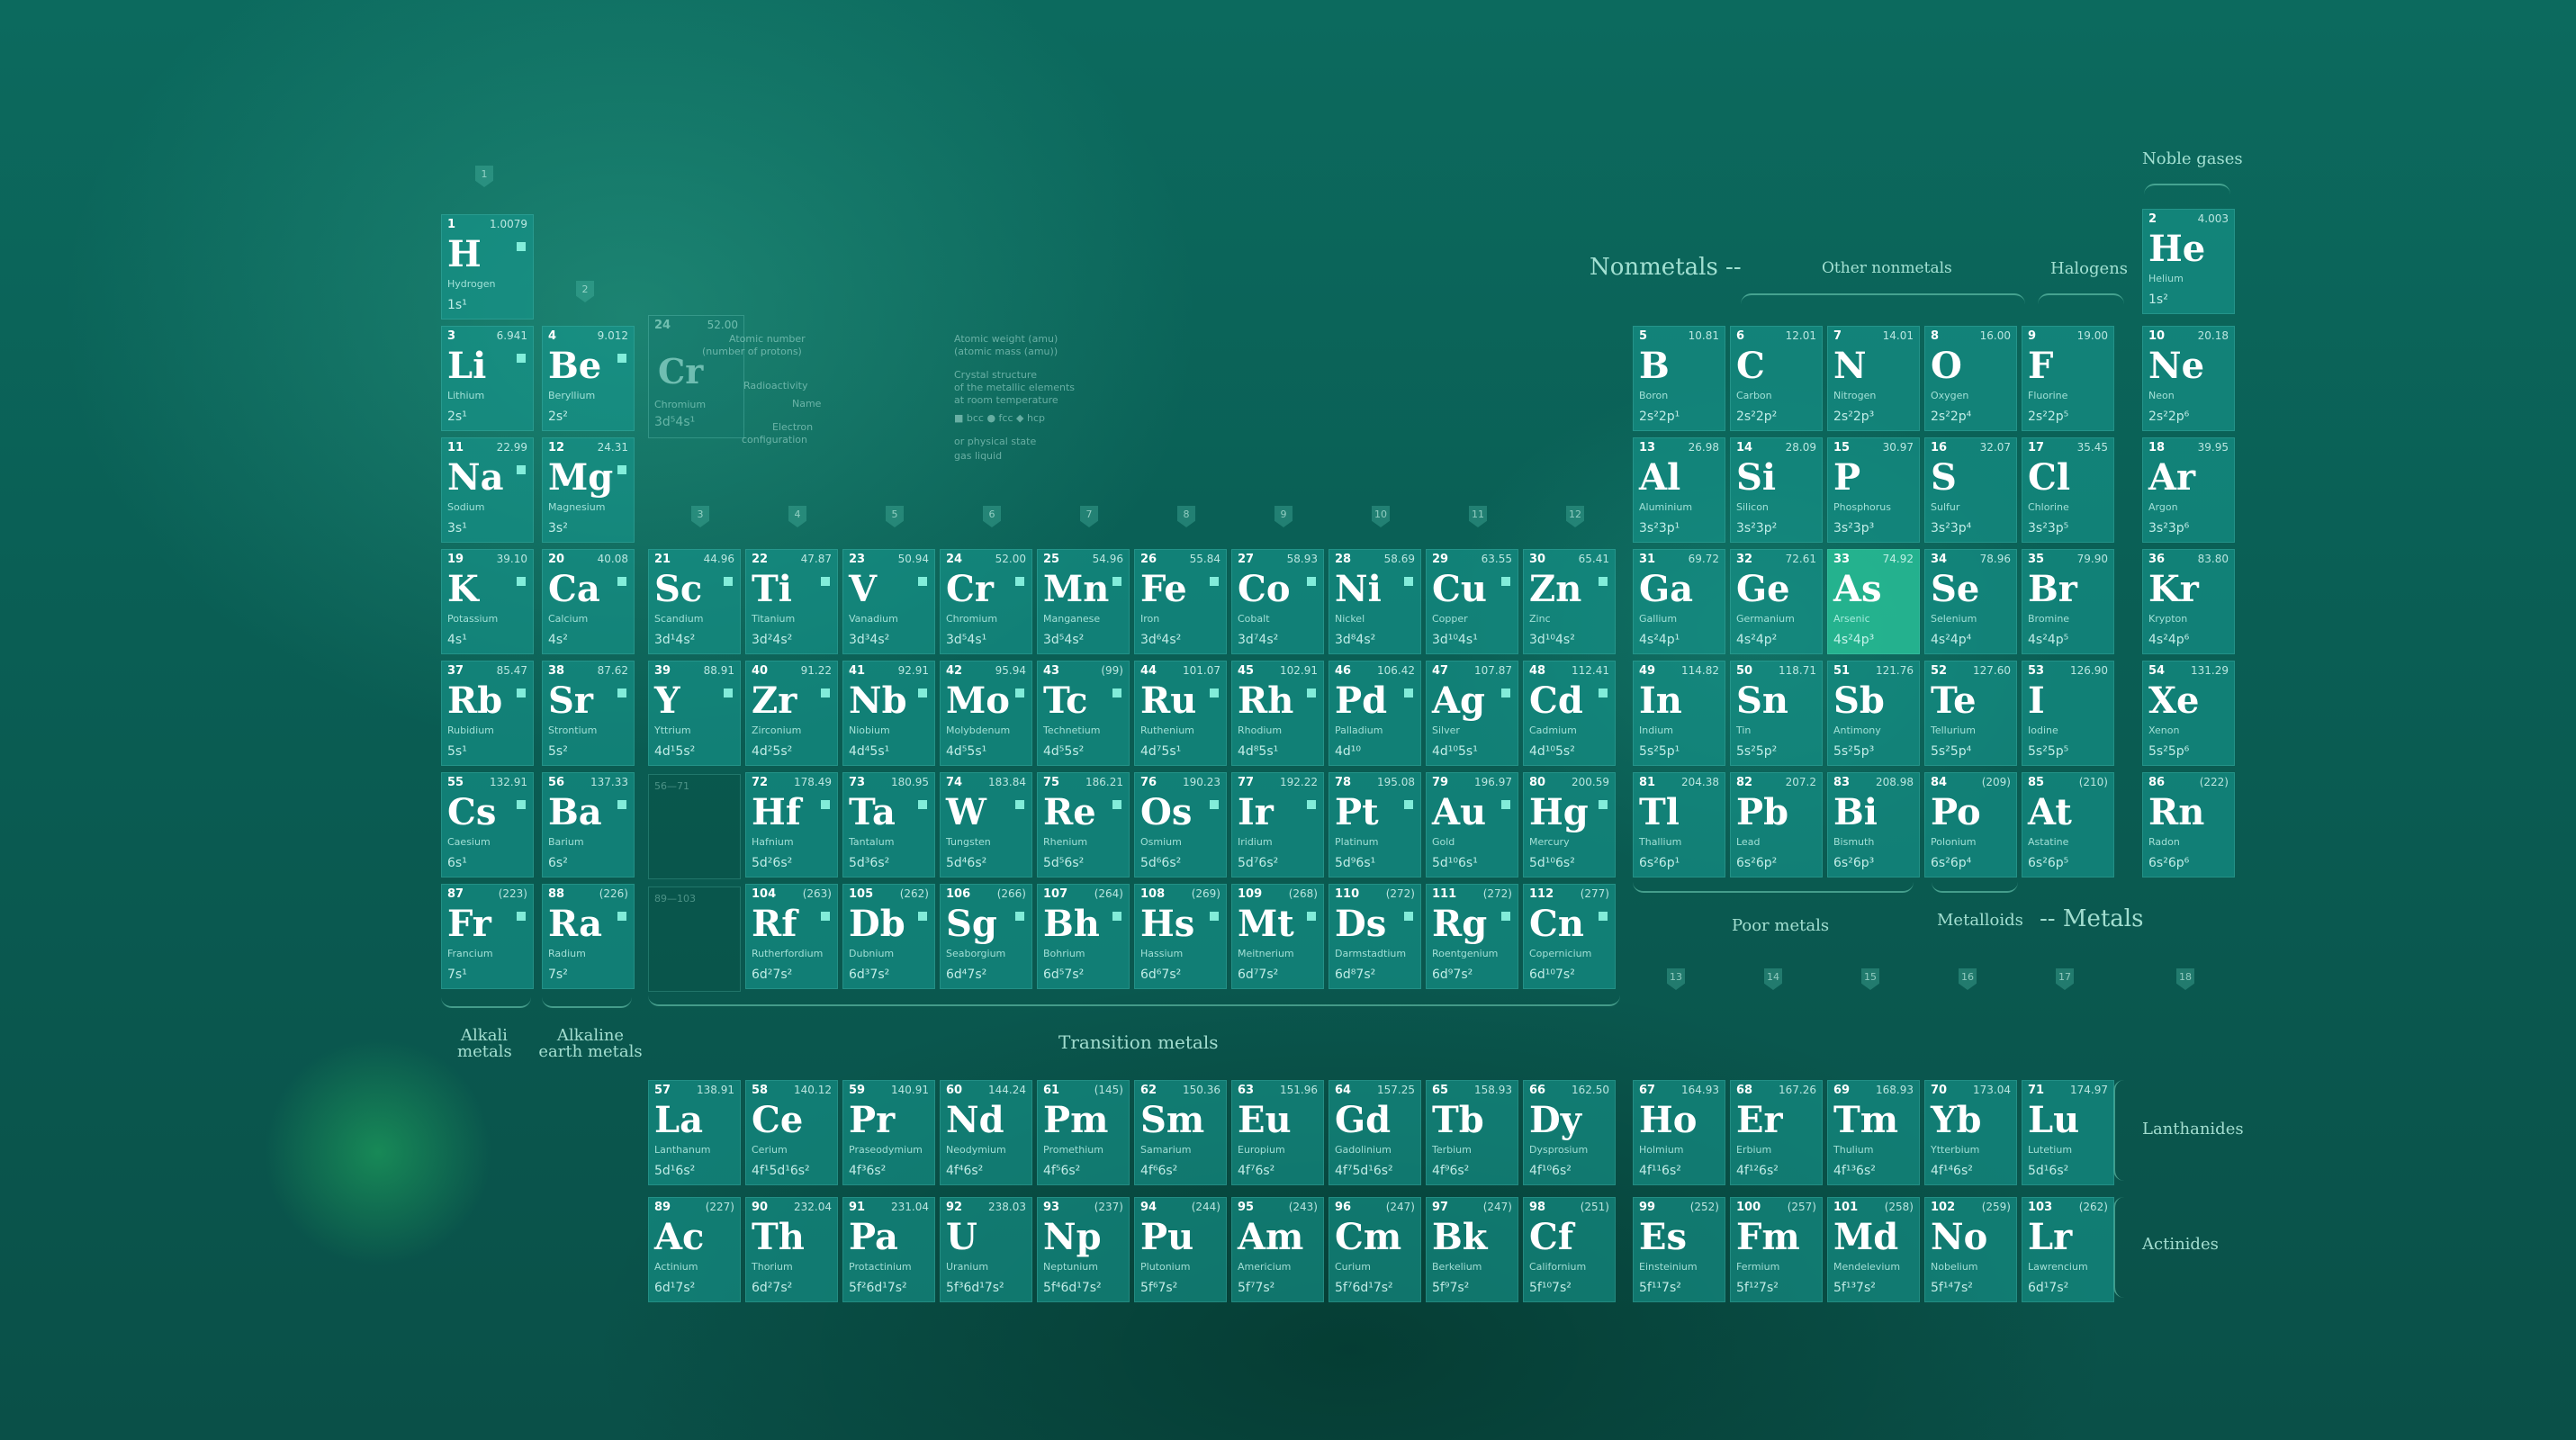  Describe the element at coordinates (1083, 1133) in the screenshot. I see `element-pm: 61 (145) Pm Promethium 4f⁵6s²` at that location.